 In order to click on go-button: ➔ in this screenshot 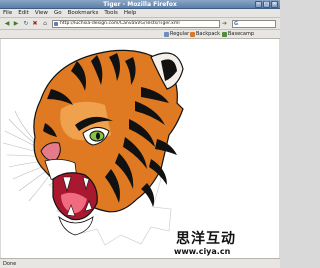, I will do `click(224, 24)`.